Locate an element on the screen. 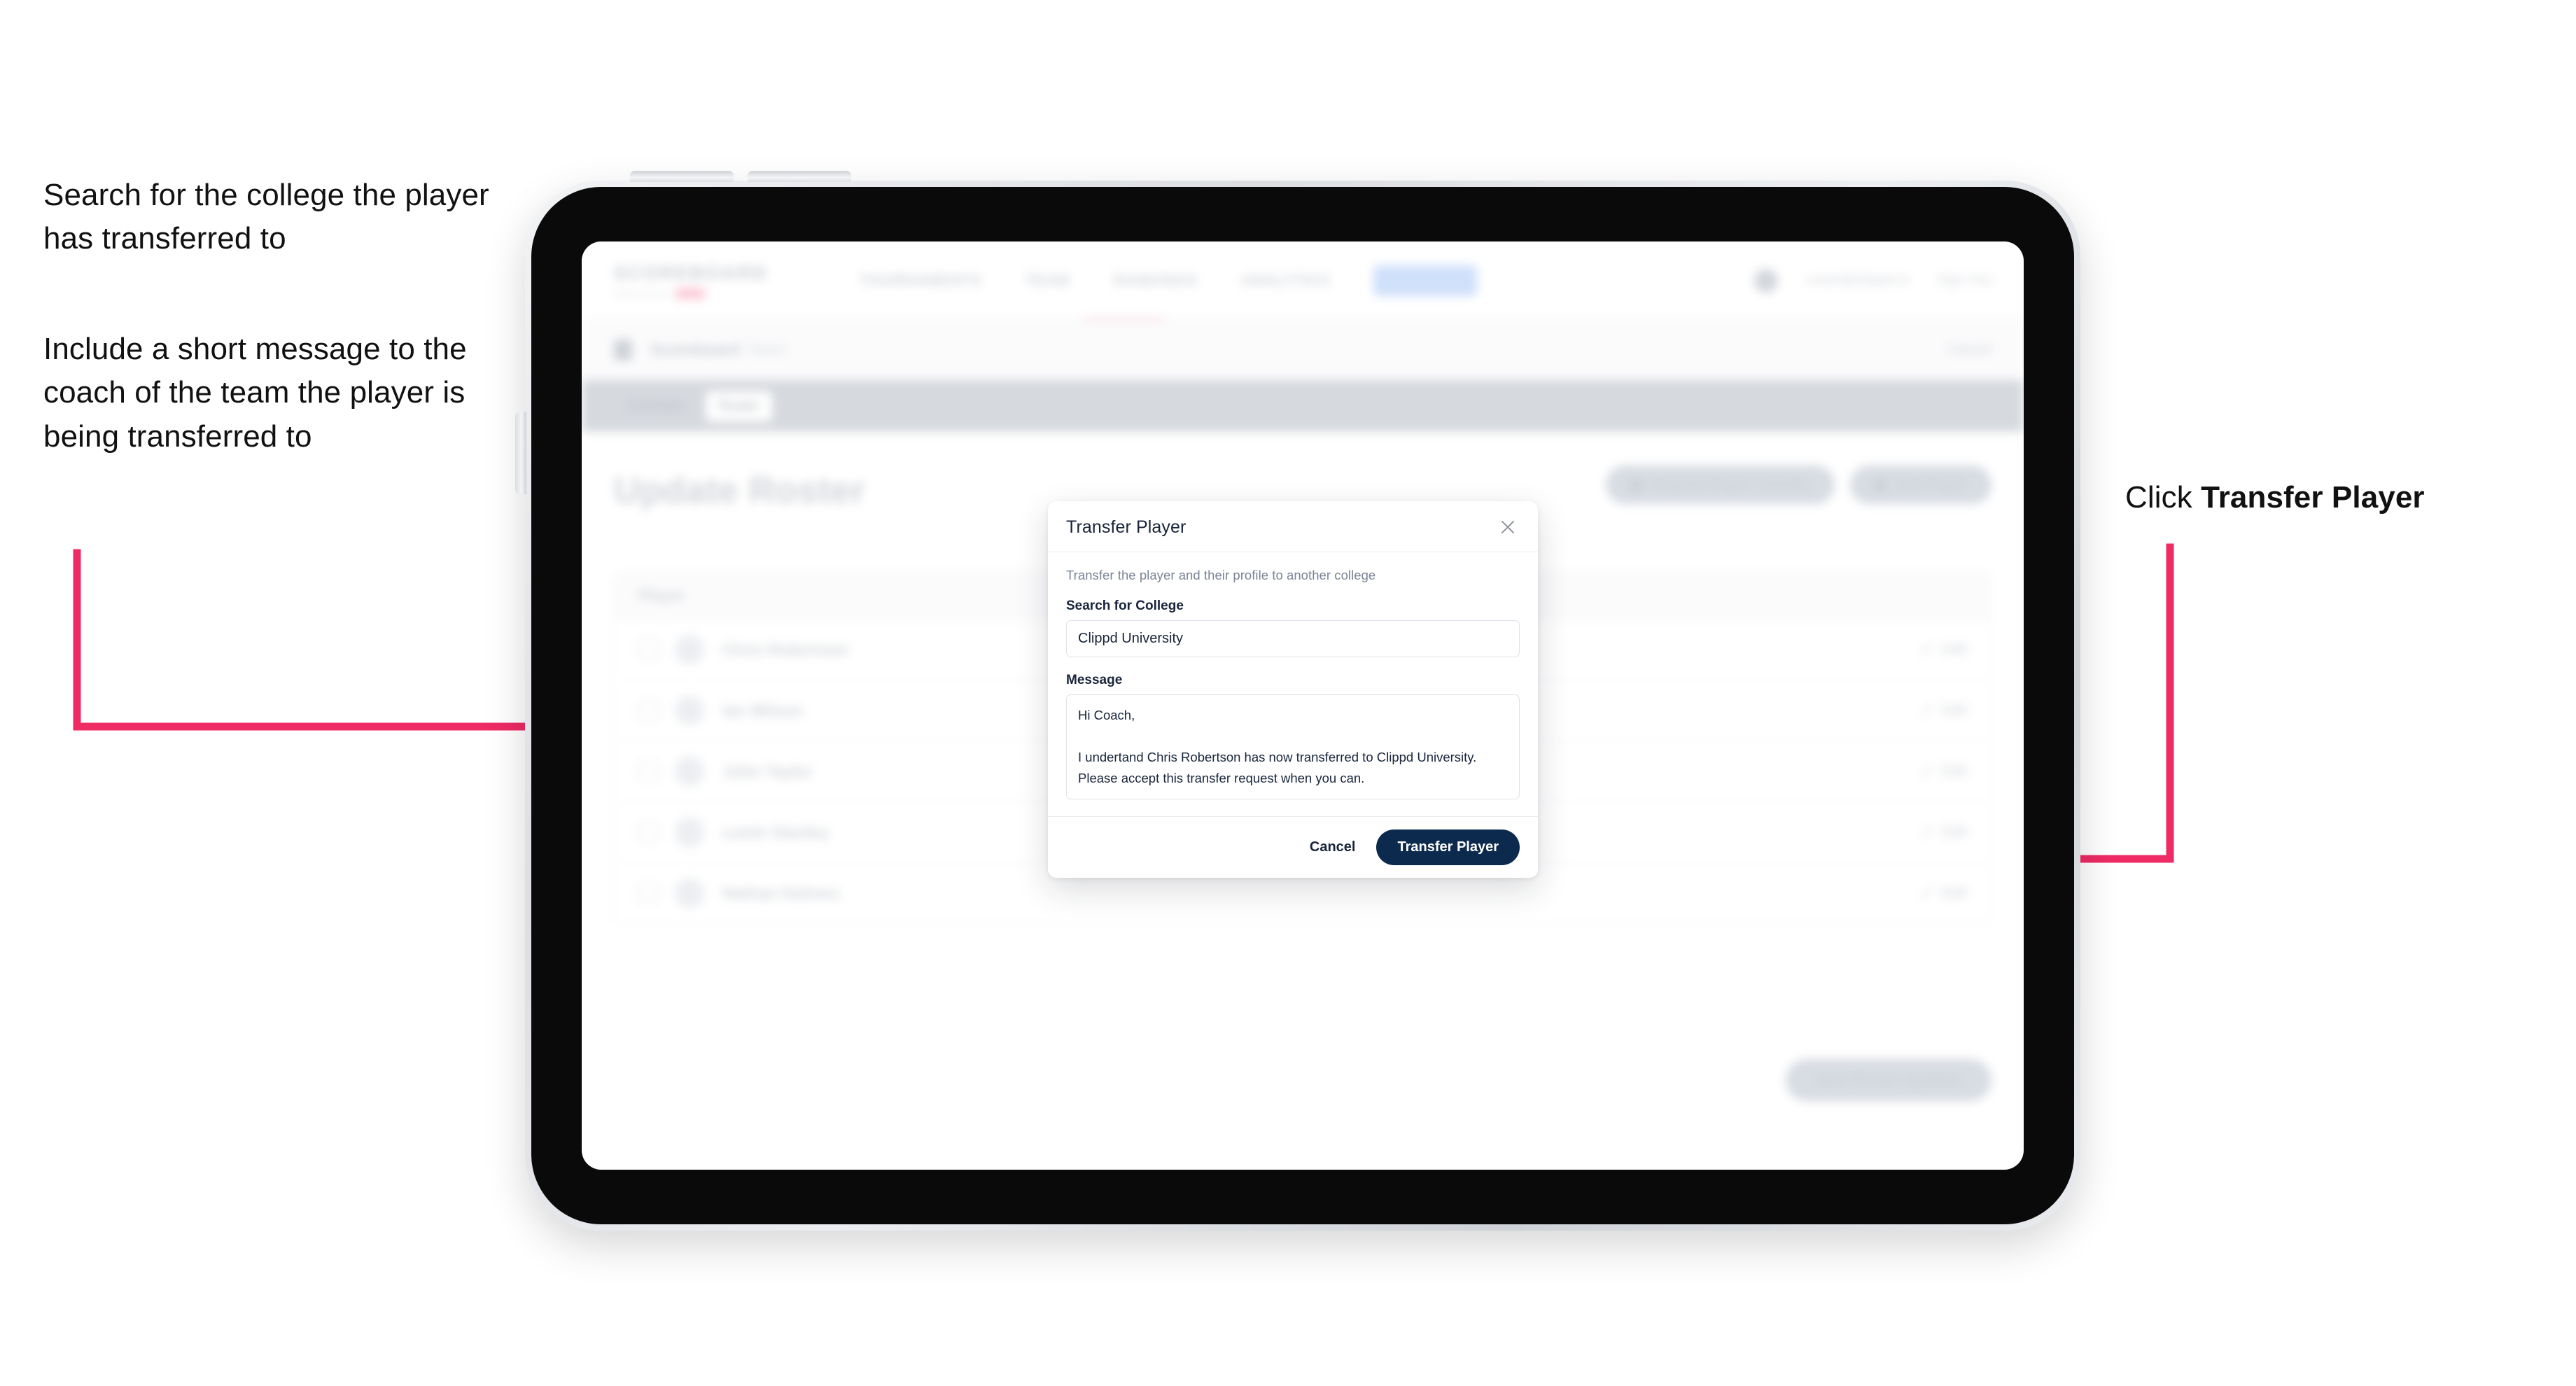 This screenshot has width=2576, height=1386. request-player-transfer-label: Request Player Transfer is located at coordinates (1730, 484).